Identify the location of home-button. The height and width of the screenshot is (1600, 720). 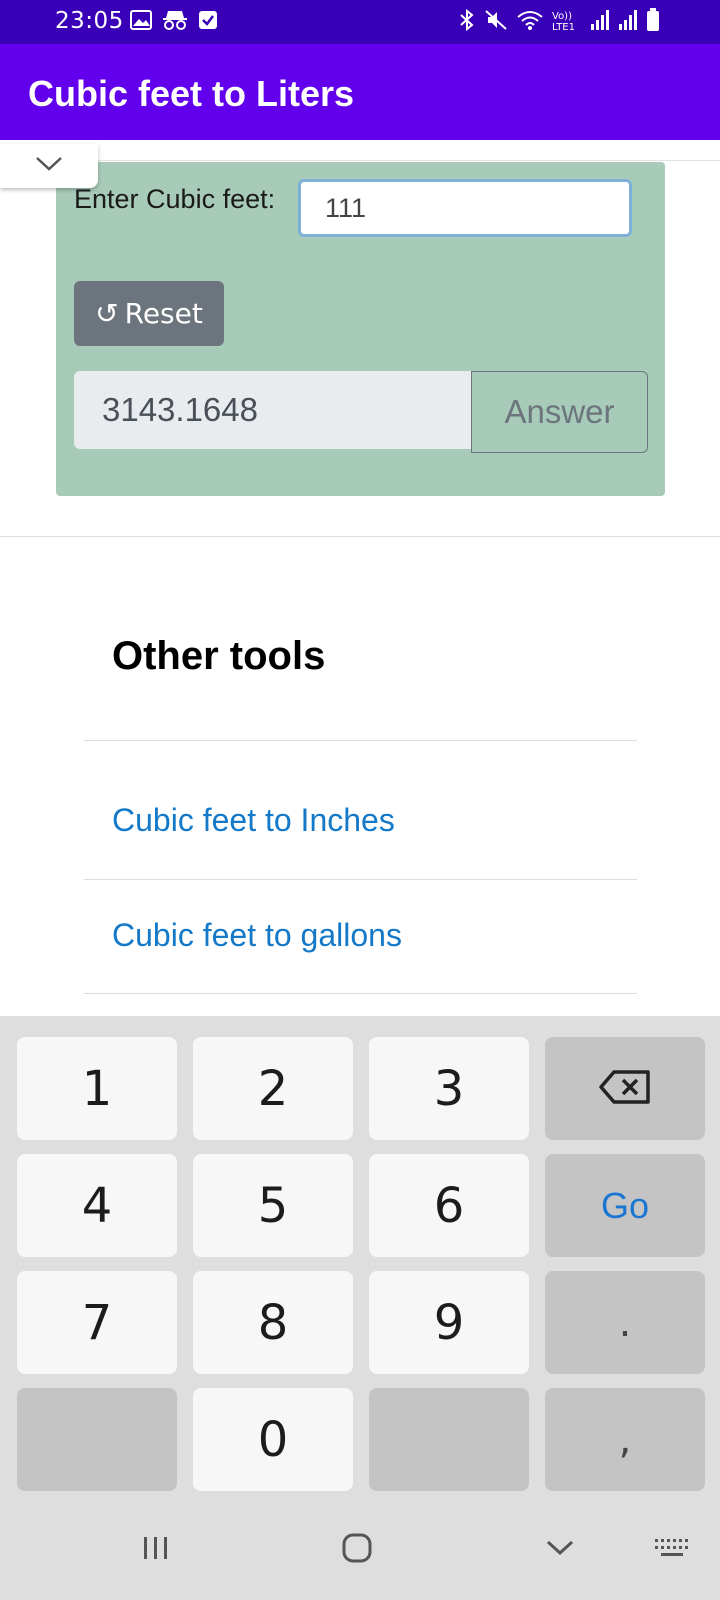
(357, 1550).